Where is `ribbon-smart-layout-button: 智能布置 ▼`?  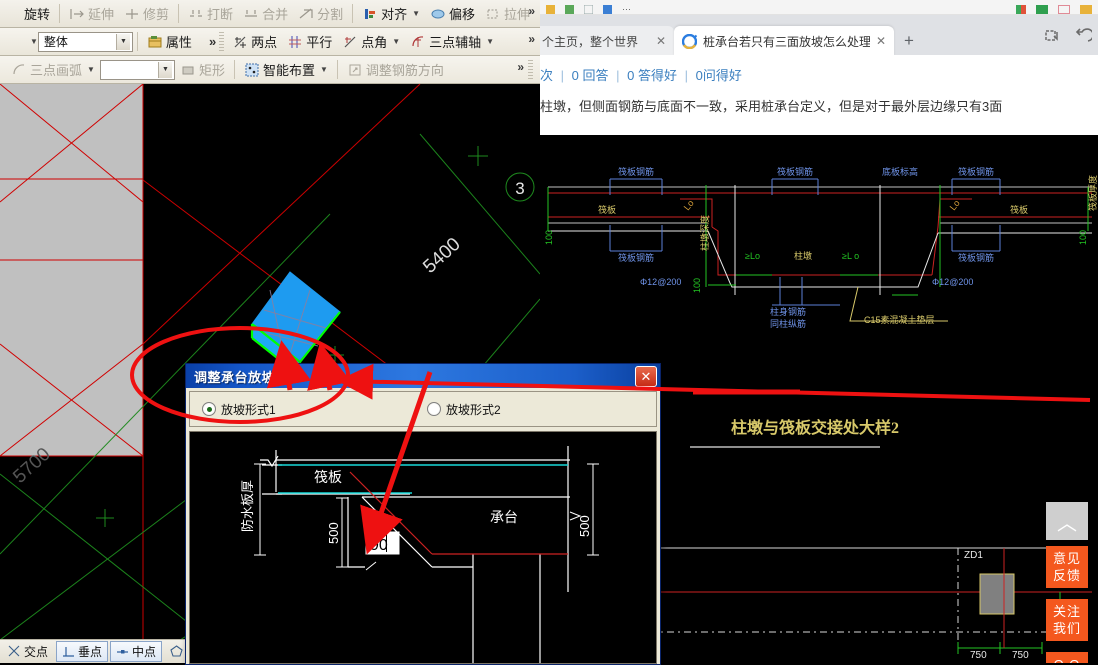 ribbon-smart-layout-button: 智能布置 ▼ is located at coordinates (286, 69).